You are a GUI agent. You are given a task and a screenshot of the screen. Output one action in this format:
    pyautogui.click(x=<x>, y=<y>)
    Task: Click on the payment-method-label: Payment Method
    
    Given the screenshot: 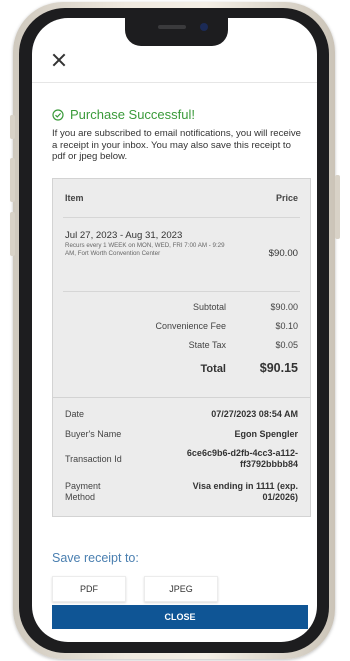 What is the action you would take?
    pyautogui.click(x=83, y=491)
    